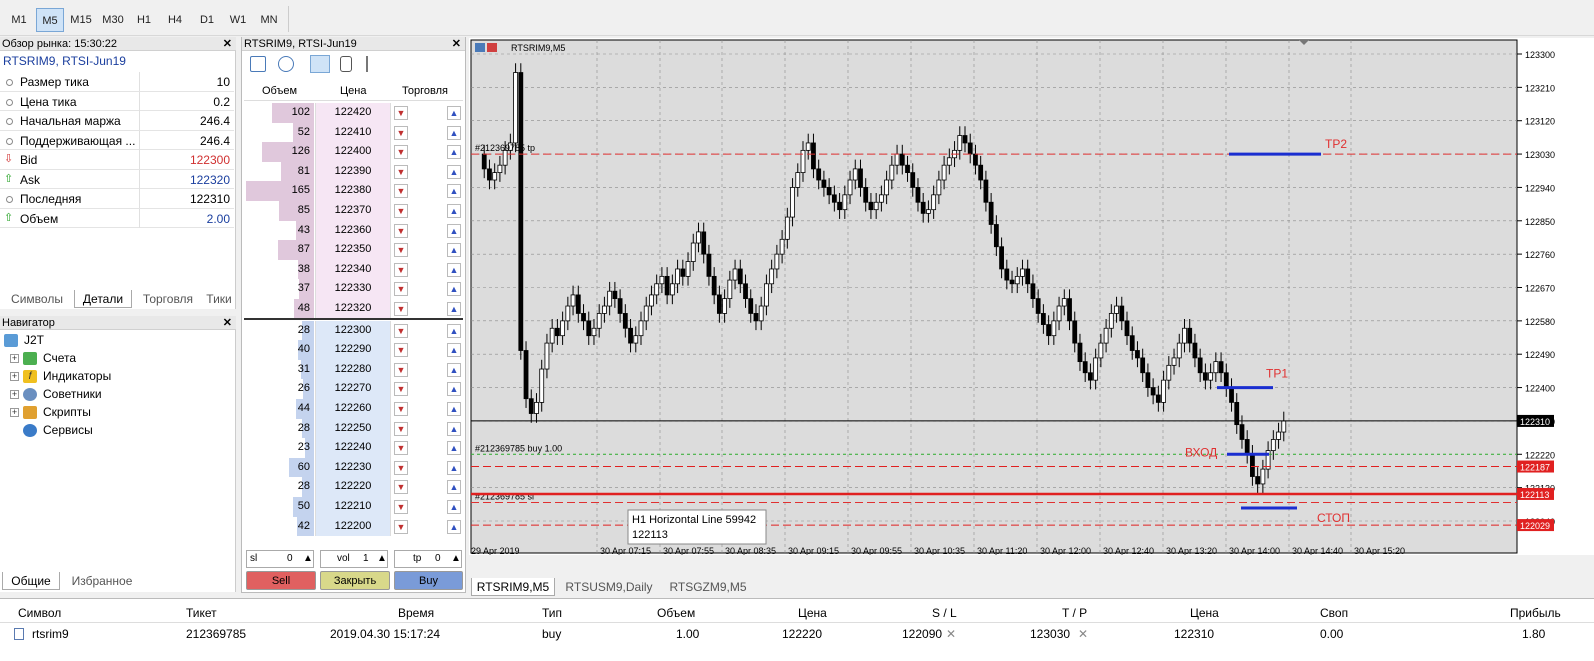  I want to click on col-sl: S / L, so click(944, 613).